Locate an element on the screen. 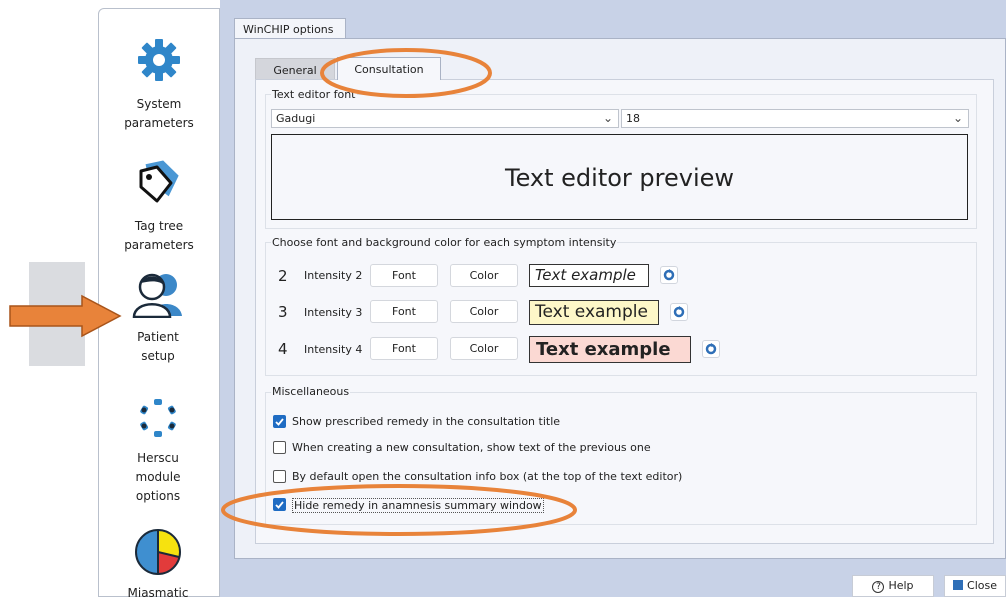 This screenshot has height=603, width=1006. intensity-3-sample: Text example is located at coordinates (594, 312).